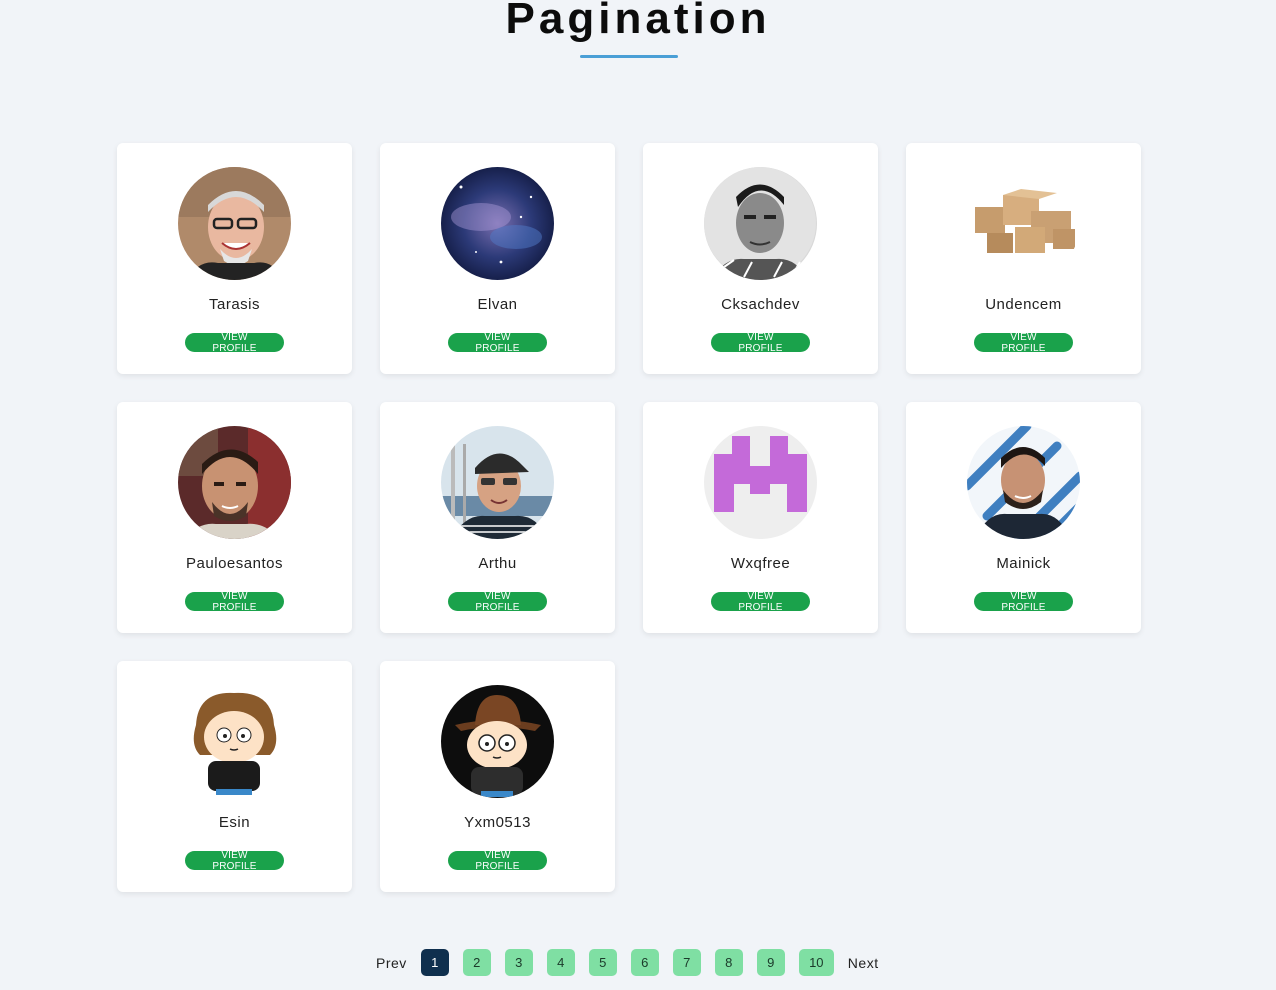 The width and height of the screenshot is (1276, 990). I want to click on page-button-7: 7, so click(686, 962).